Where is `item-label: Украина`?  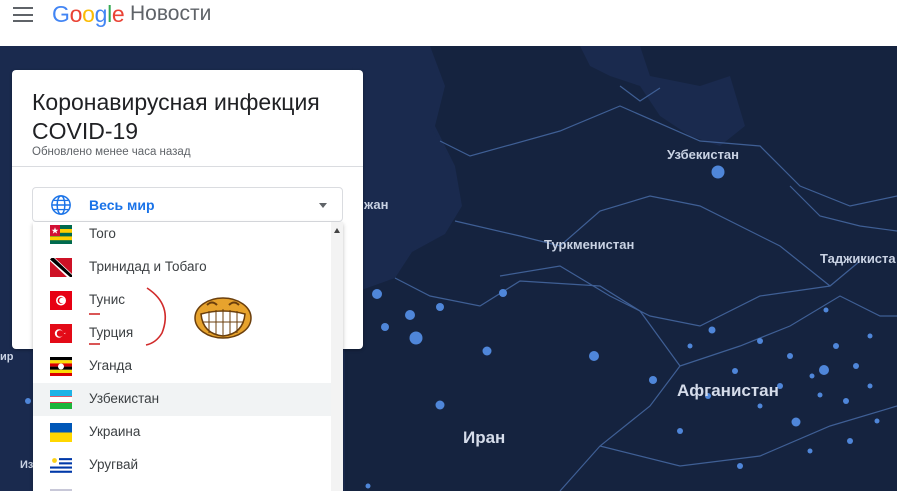
item-label: Украина is located at coordinates (115, 431).